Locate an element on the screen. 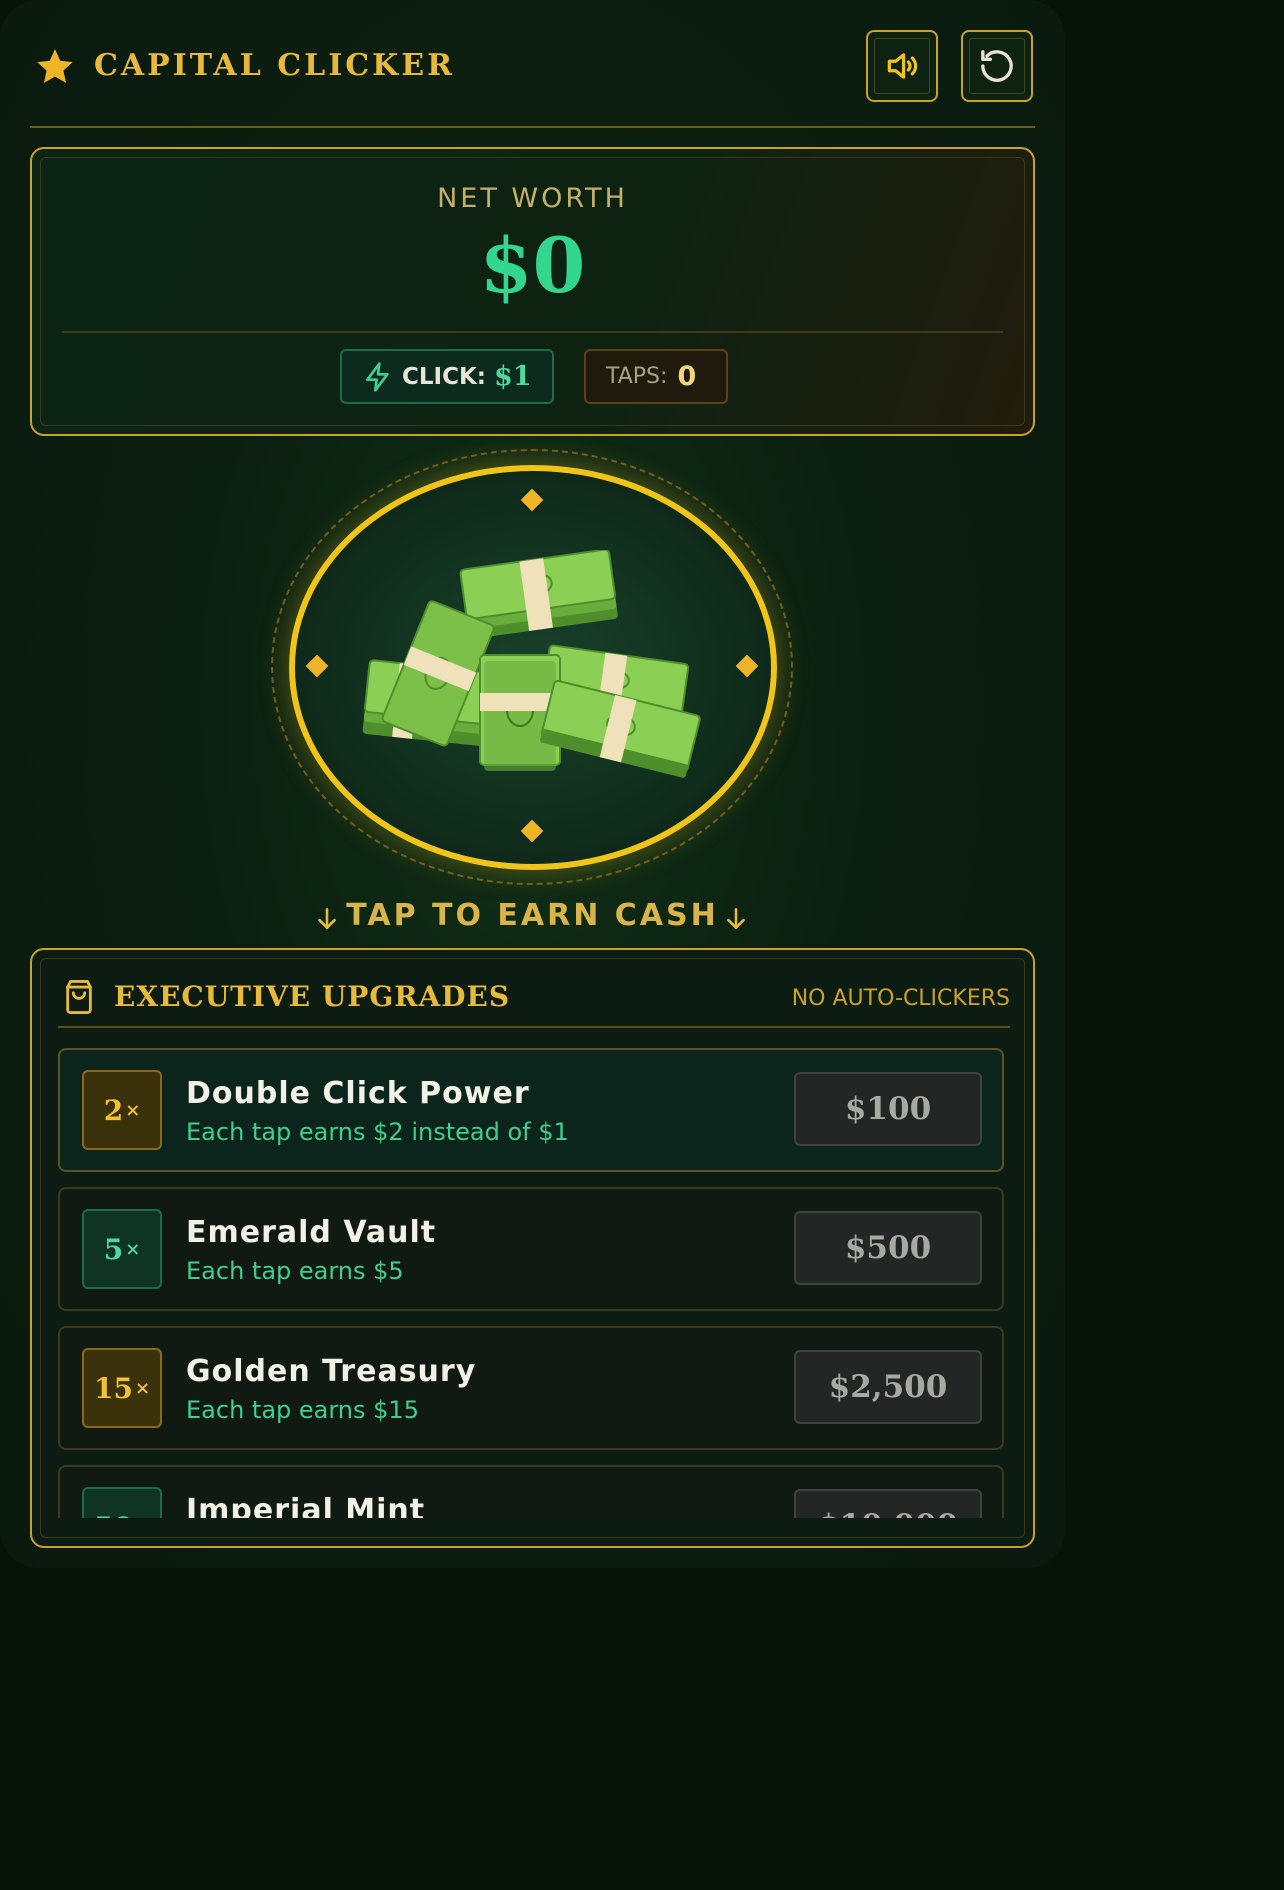  click-label: CLICK: is located at coordinates (444, 376).